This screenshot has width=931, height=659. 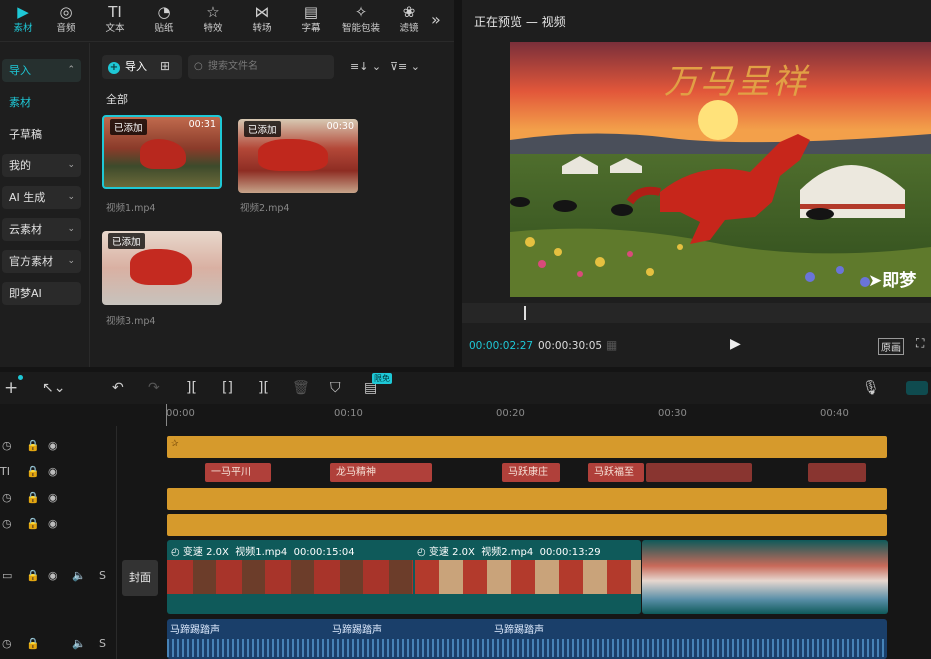 I want to click on filter-icon: ❀, so click(x=409, y=12).